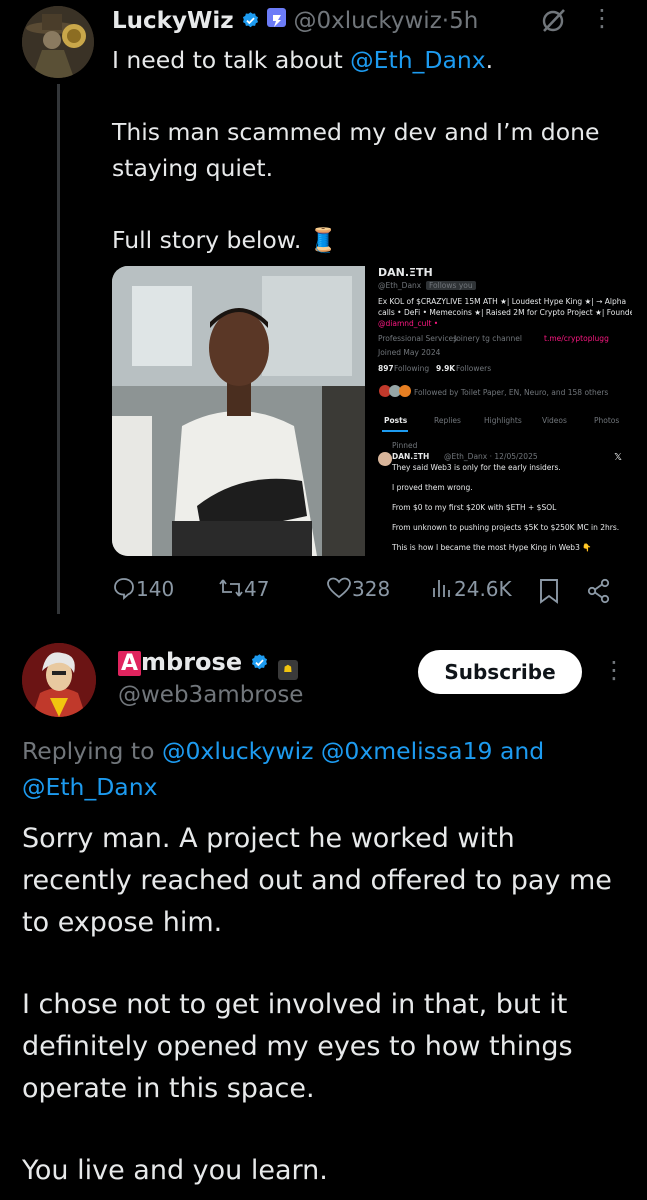 This screenshot has height=1200, width=647. What do you see at coordinates (618, 457) in the screenshot?
I see `x-logo-icon: 𝕏` at bounding box center [618, 457].